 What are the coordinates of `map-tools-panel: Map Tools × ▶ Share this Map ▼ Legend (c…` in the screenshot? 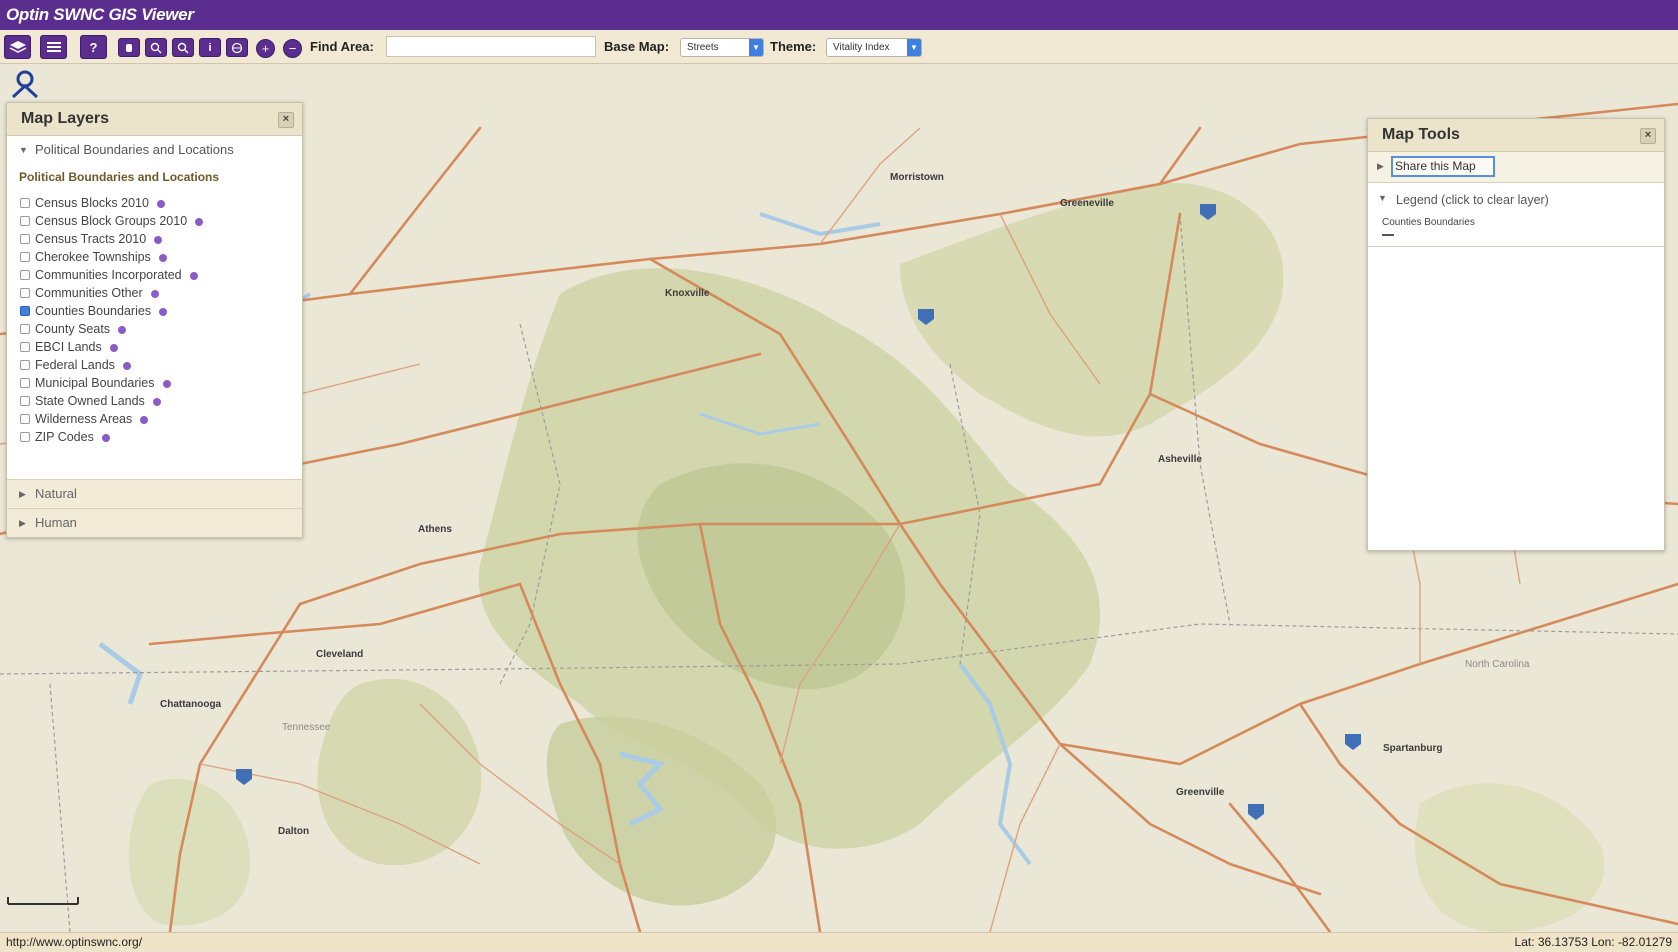 It's located at (1516, 334).